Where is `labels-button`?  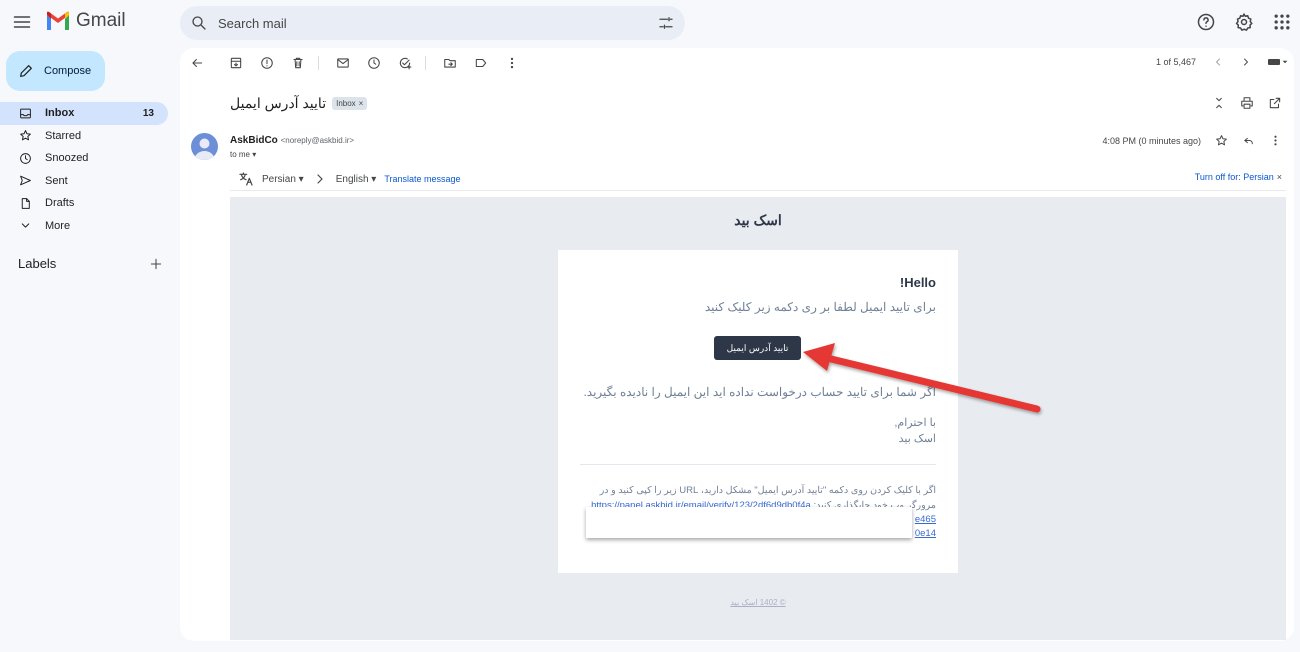 labels-button is located at coordinates (481, 63).